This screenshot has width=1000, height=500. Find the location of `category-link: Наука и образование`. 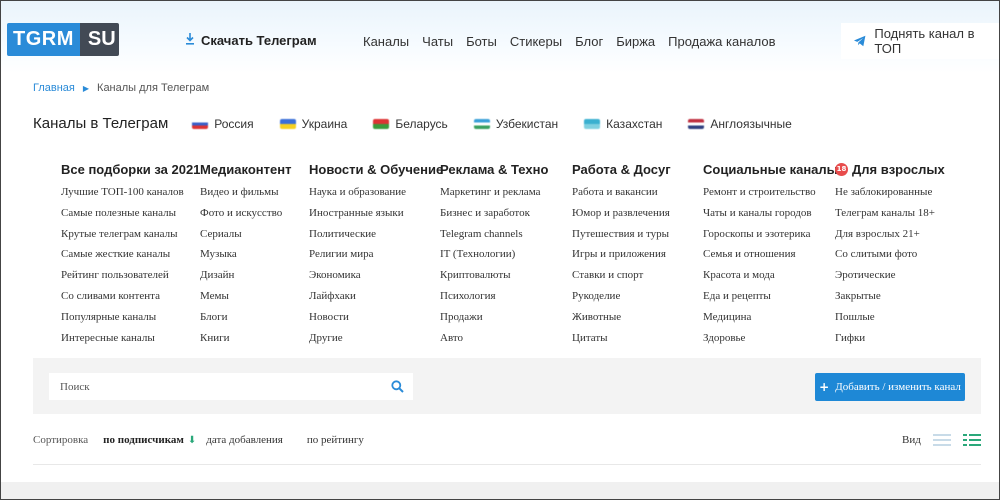

category-link: Наука и образование is located at coordinates (376, 192).